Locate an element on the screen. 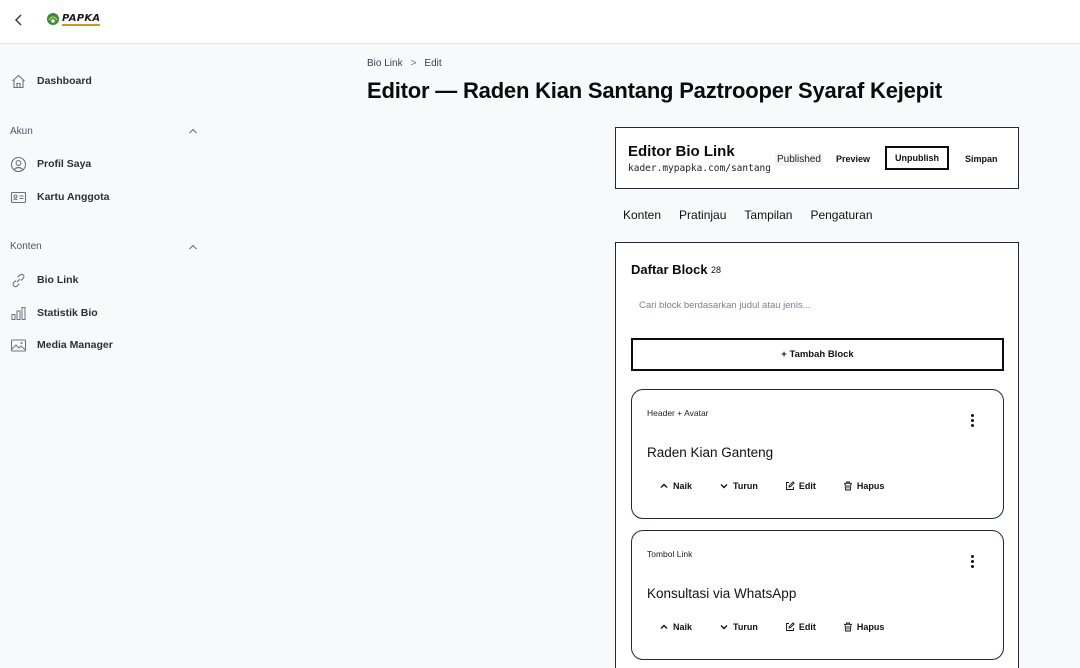 Image resolution: width=1080 pixels, height=668 pixels. sidebar-item-bio-link: Bio Link is located at coordinates (44, 280).